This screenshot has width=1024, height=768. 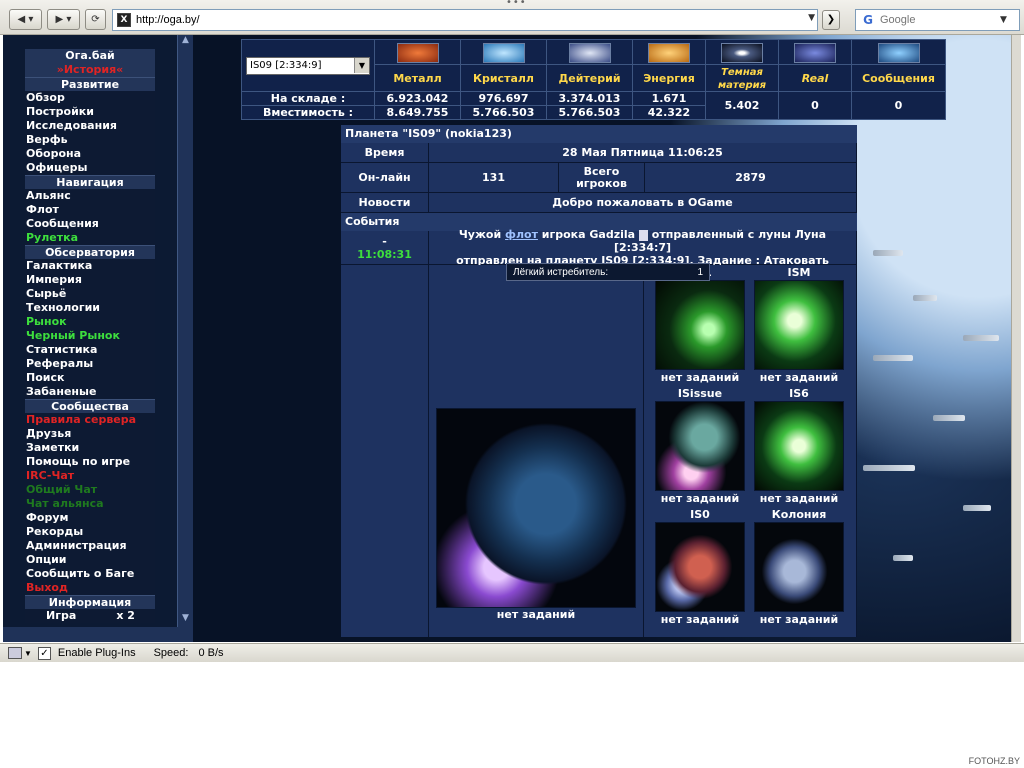 What do you see at coordinates (90, 168) in the screenshot?
I see `menu-item: Офицеры` at bounding box center [90, 168].